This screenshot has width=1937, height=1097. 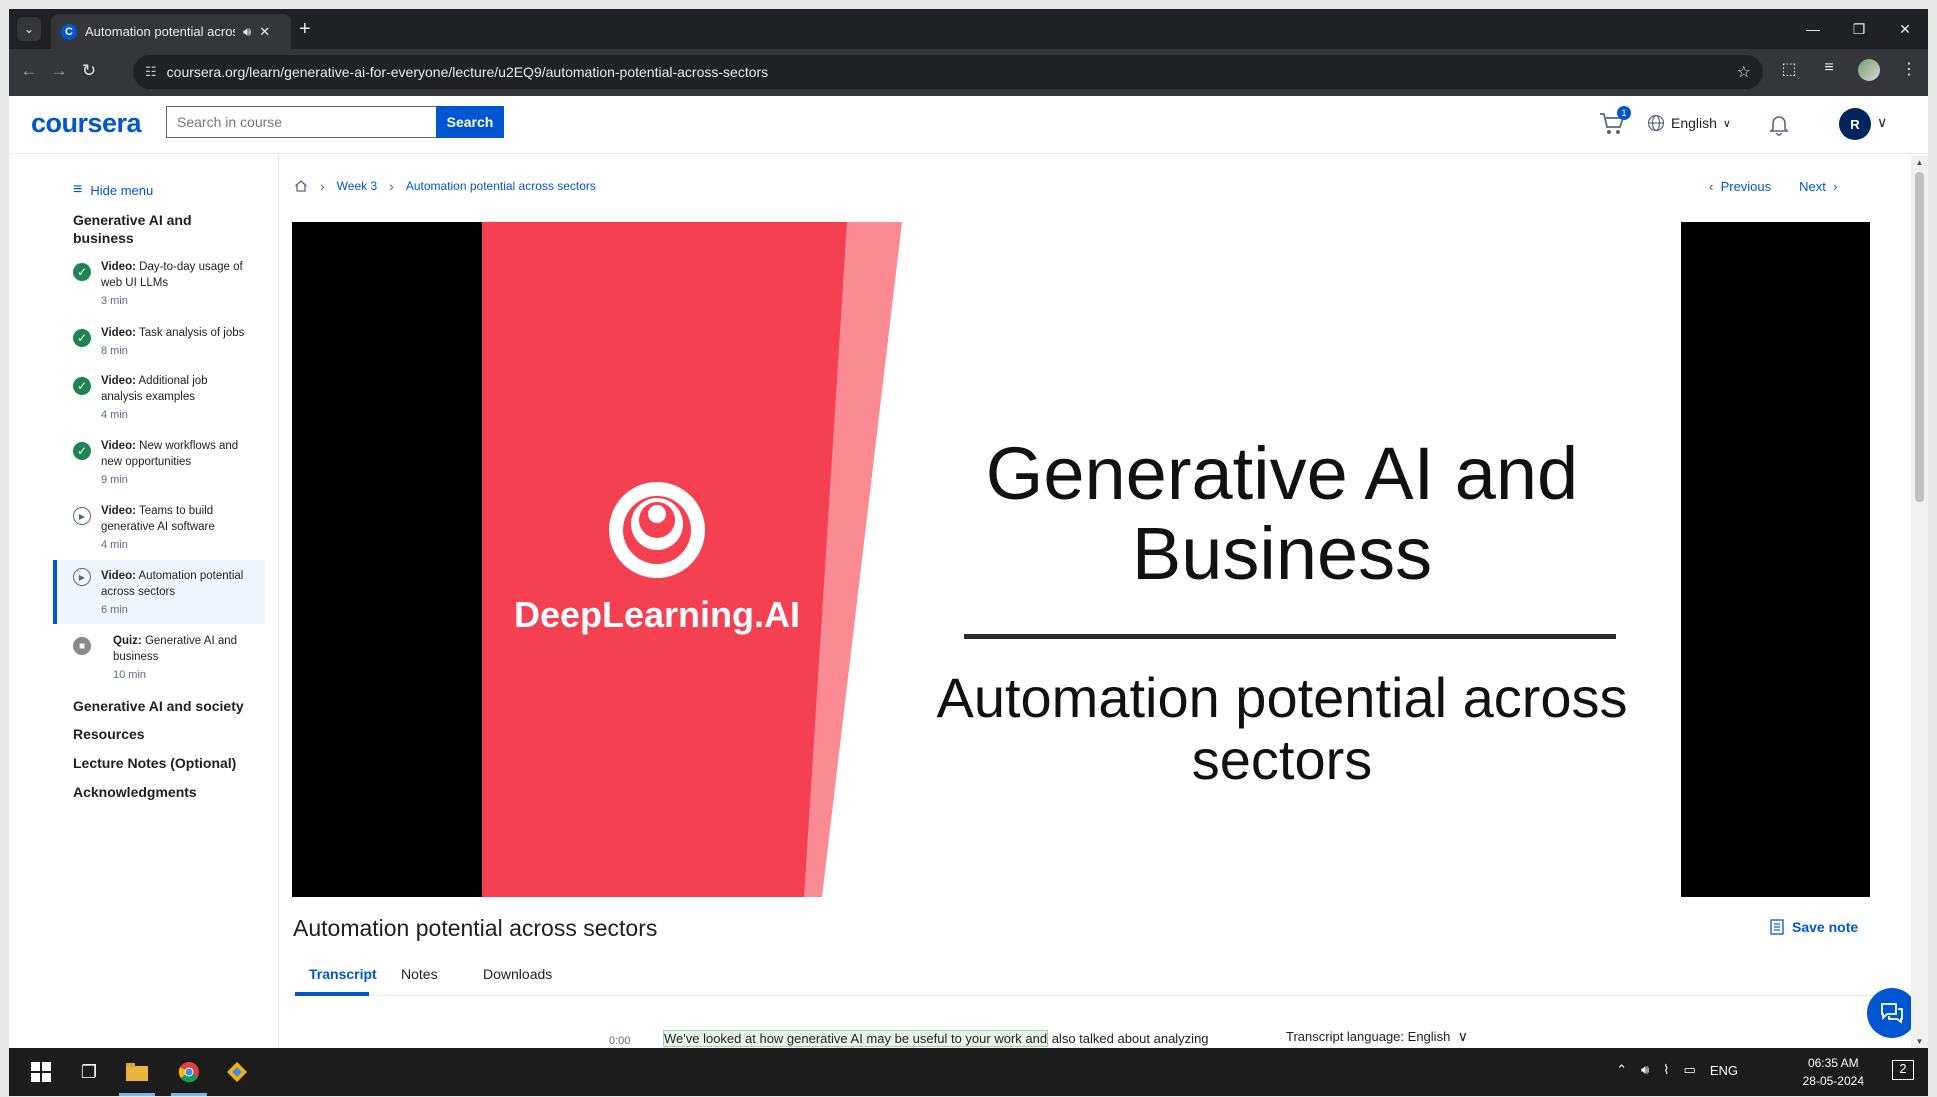 I want to click on battery-icon: ▭, so click(x=1690, y=1070).